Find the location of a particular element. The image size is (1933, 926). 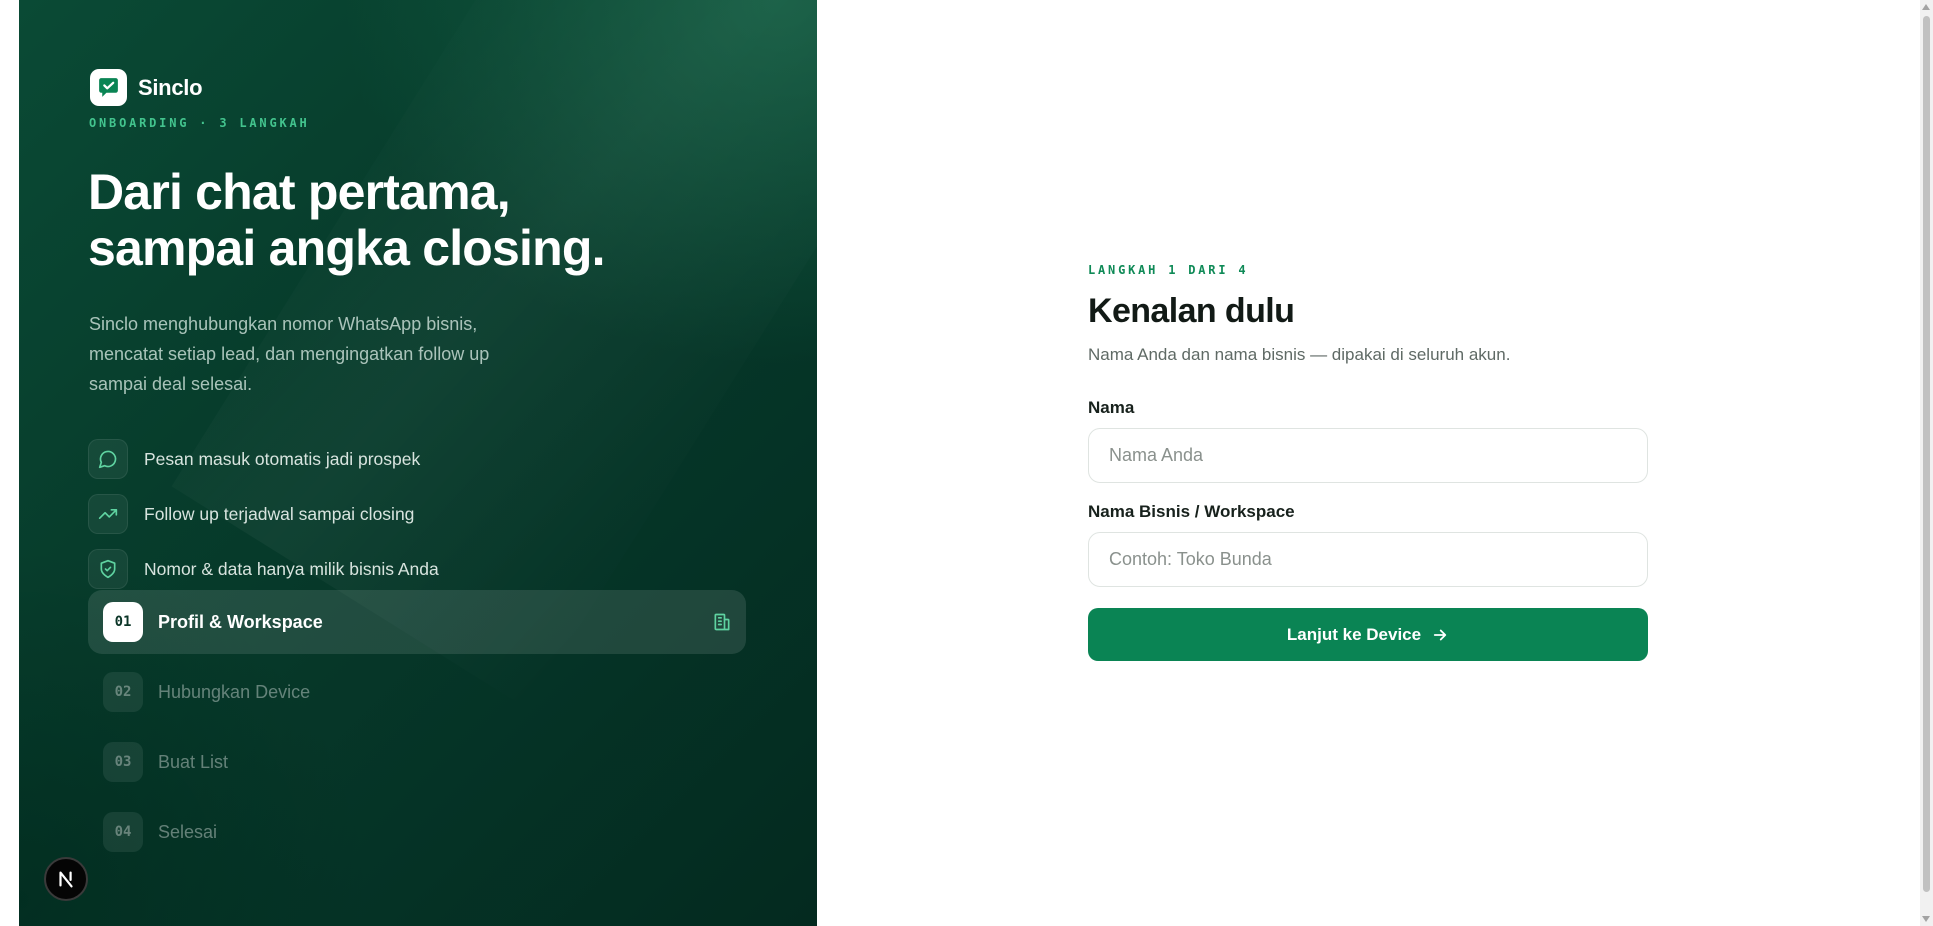

feature-item: Follow up terjadwal sampai closing is located at coordinates (251, 514).